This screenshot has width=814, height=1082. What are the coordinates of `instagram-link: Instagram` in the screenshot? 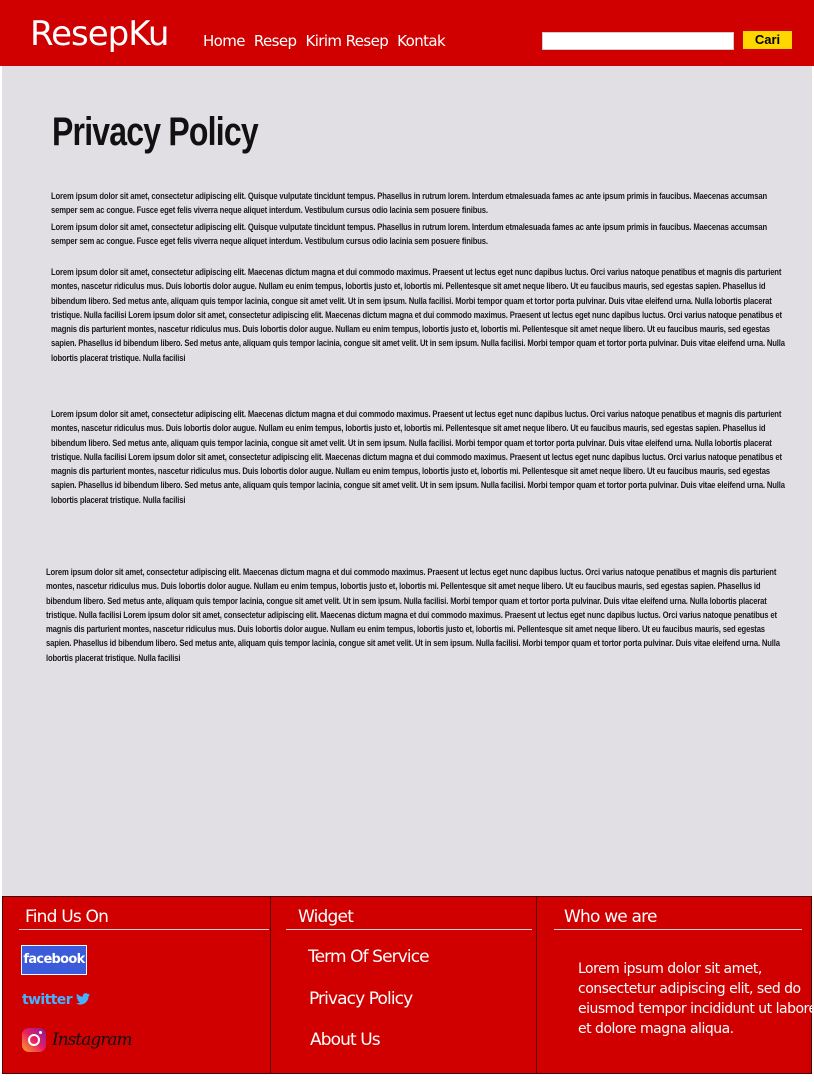 It's located at (77, 1040).